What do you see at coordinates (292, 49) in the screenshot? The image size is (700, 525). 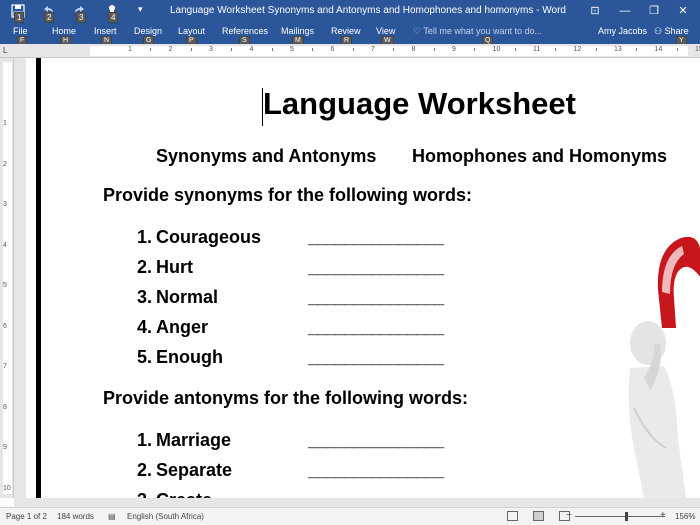 I see `ruler-number: 5` at bounding box center [292, 49].